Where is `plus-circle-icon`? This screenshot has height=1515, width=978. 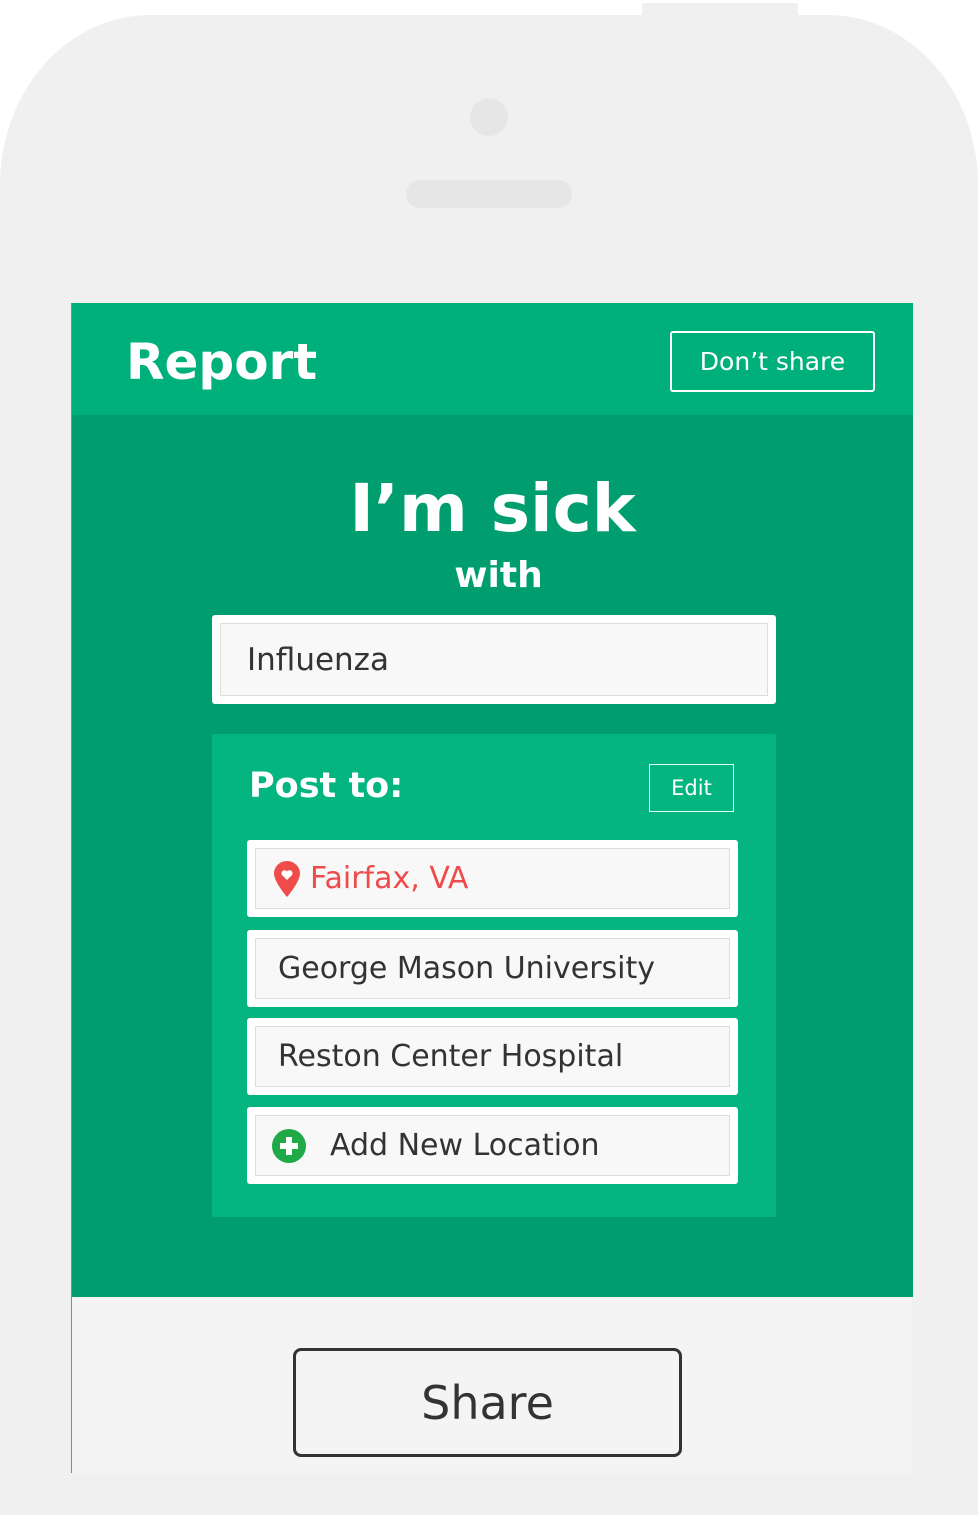
plus-circle-icon is located at coordinates (289, 1145).